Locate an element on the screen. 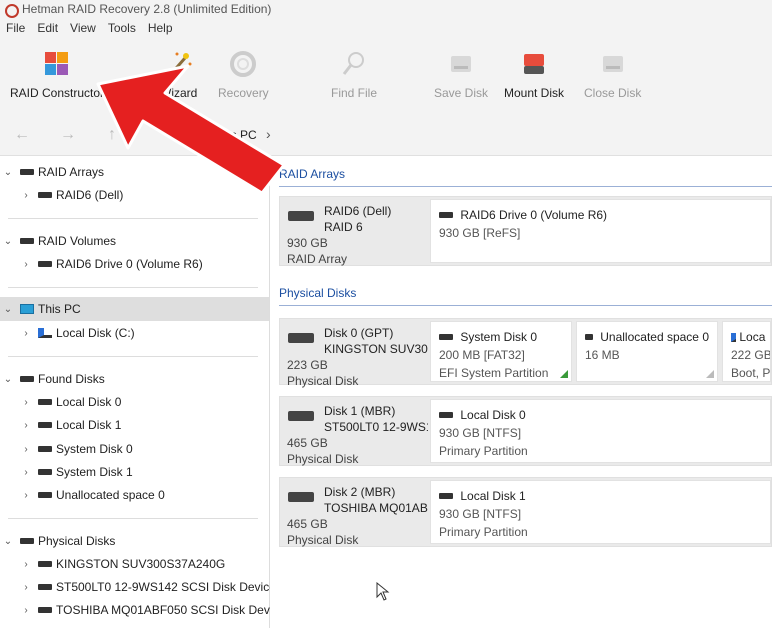  tree-item-label: Local Disk 1 is located at coordinates (89, 425).